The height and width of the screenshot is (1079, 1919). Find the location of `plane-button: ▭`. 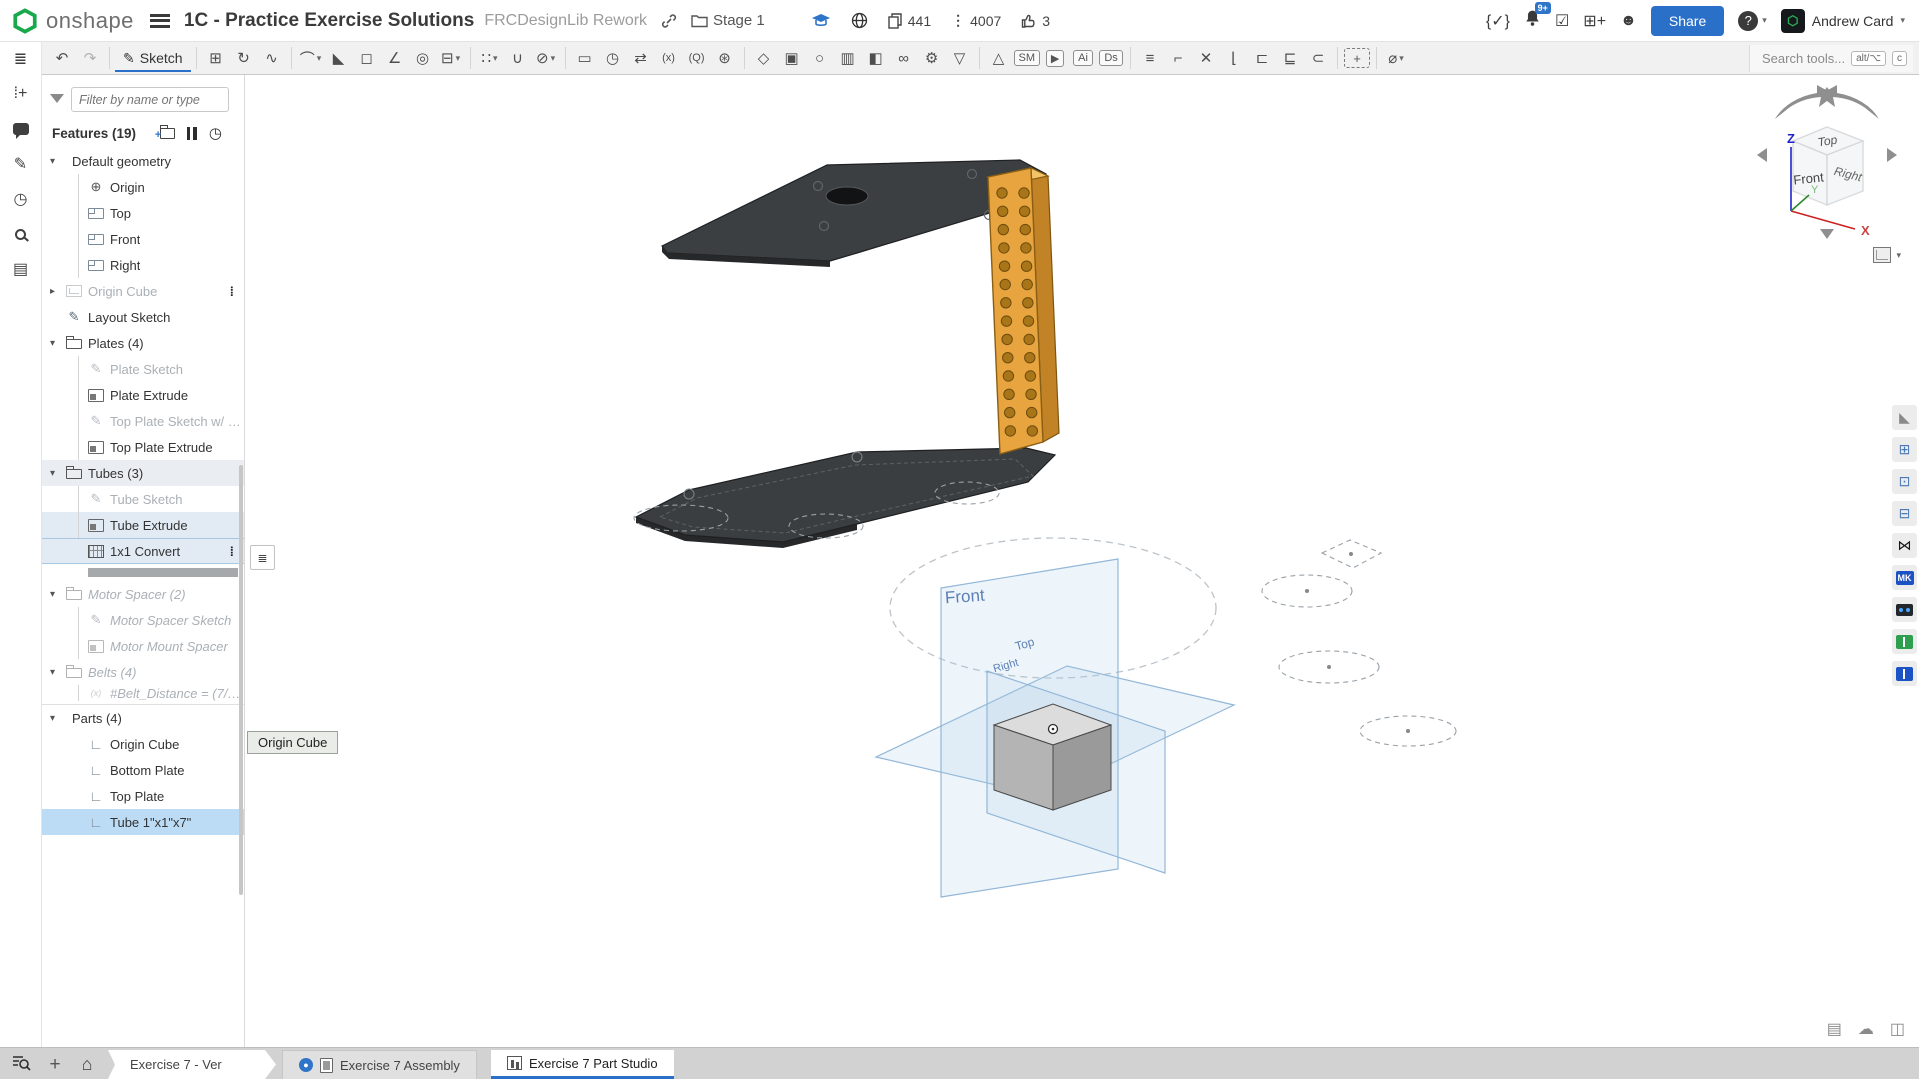

plane-button: ▭ is located at coordinates (585, 58).